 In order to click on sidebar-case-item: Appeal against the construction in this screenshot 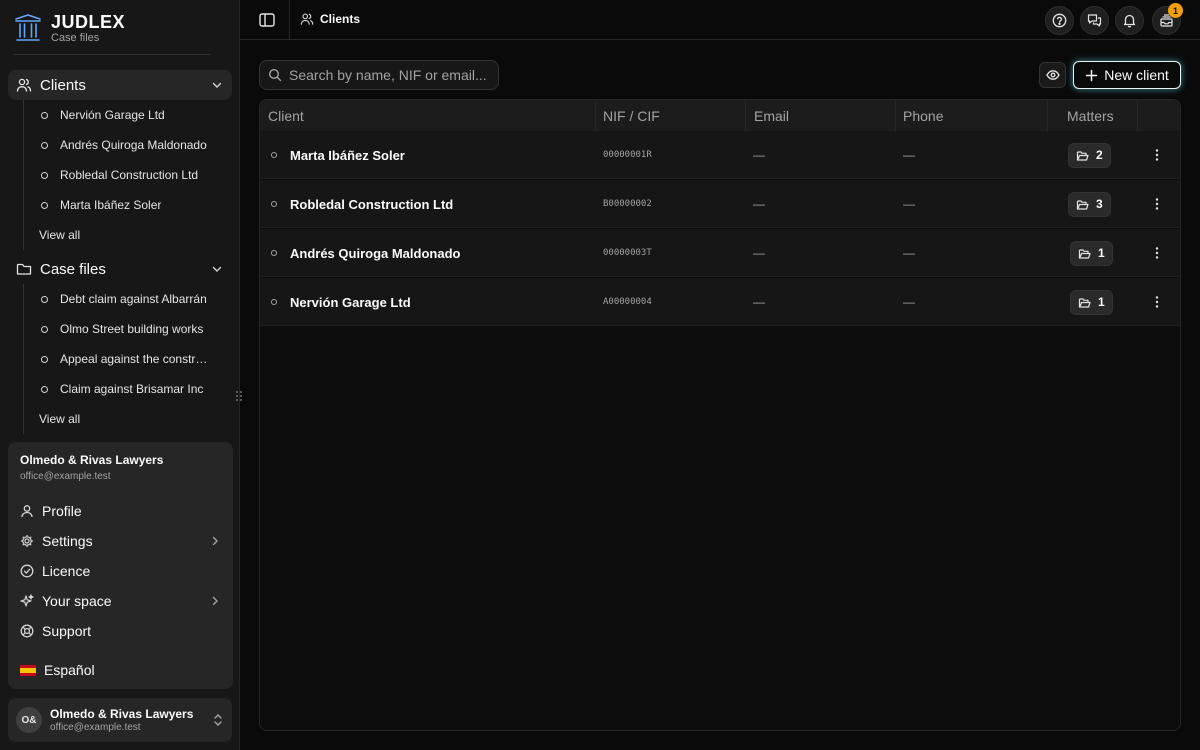, I will do `click(121, 359)`.